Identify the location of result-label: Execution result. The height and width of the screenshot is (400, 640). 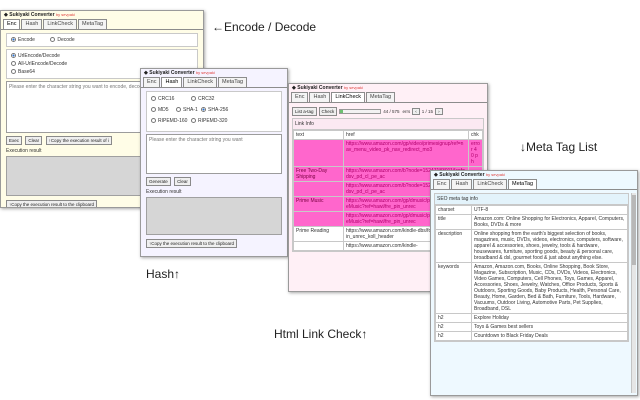
(164, 192).